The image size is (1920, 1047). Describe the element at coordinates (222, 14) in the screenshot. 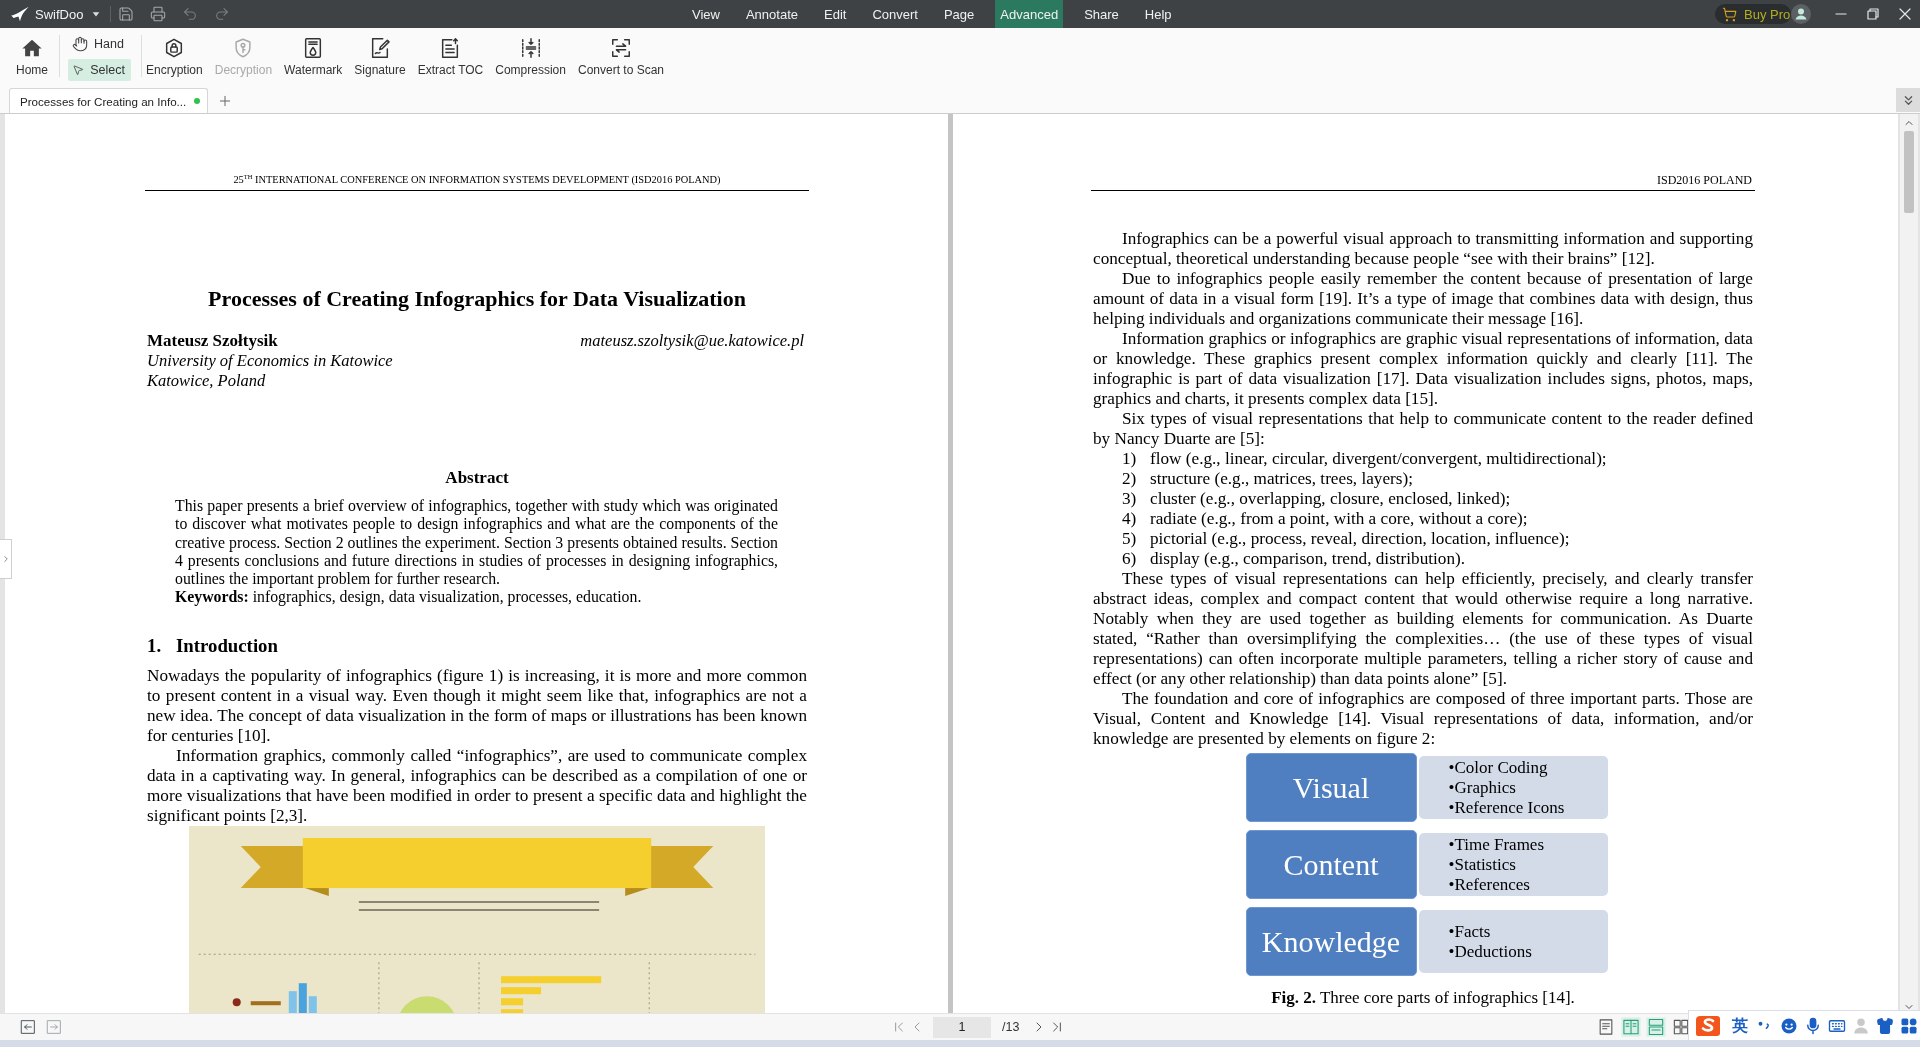

I see `redo-icon` at that location.